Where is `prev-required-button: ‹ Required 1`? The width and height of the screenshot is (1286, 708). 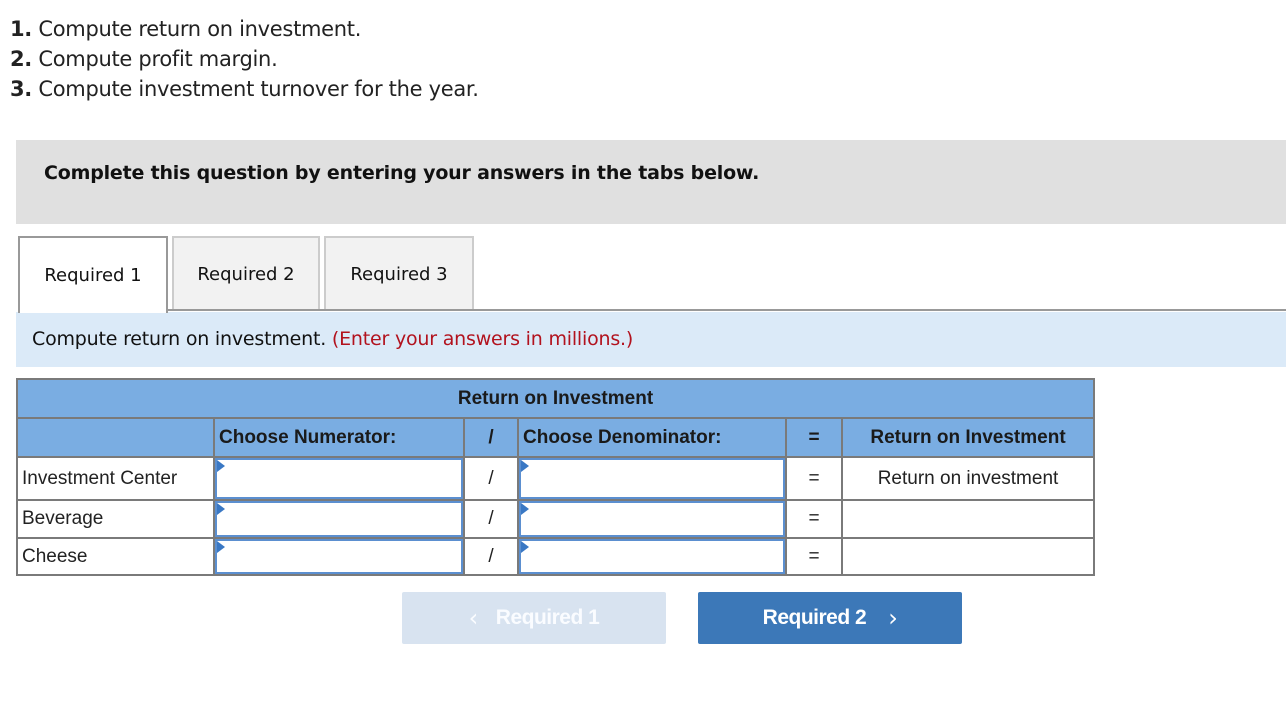 prev-required-button: ‹ Required 1 is located at coordinates (534, 618).